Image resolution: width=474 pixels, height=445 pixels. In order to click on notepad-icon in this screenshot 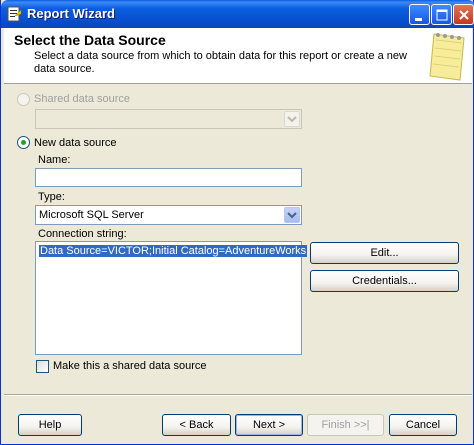, I will do `click(447, 56)`.